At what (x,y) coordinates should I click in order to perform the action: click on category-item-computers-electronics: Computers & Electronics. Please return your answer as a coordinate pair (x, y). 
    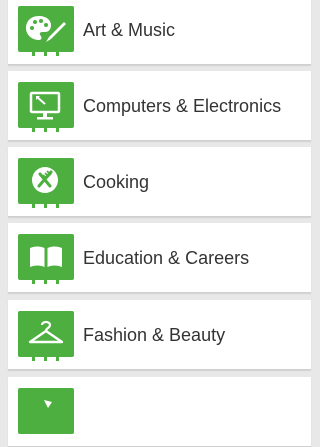
    Looking at the image, I should click on (159, 106).